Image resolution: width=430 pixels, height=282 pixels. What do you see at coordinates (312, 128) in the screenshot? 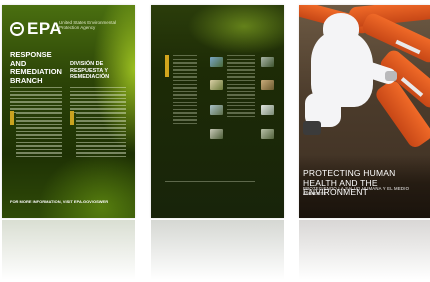
I see `worker-boot` at bounding box center [312, 128].